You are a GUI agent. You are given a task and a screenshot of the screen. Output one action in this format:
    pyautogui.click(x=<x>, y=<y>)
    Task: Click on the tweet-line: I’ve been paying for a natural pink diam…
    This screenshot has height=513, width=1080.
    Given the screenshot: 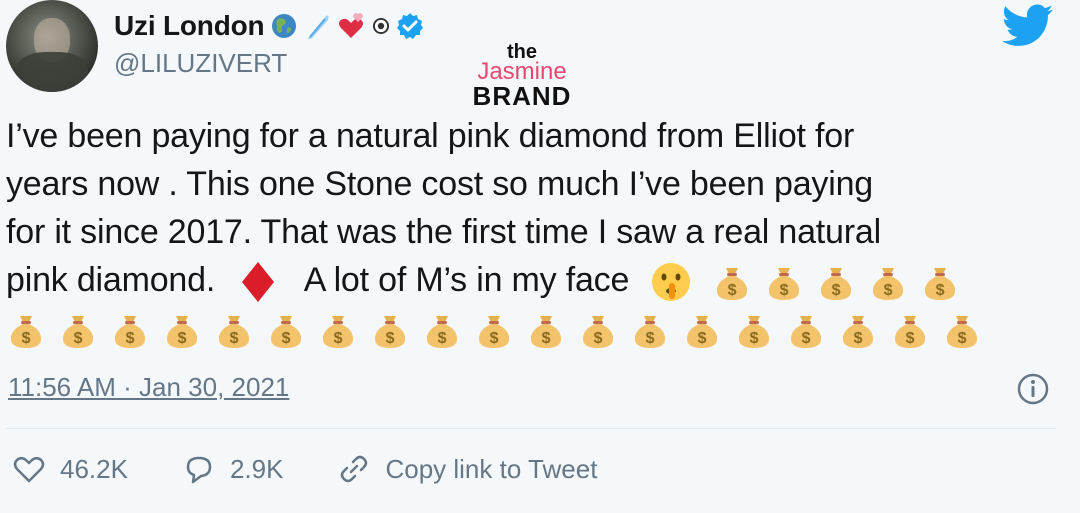 What is the action you would take?
    pyautogui.click(x=430, y=136)
    